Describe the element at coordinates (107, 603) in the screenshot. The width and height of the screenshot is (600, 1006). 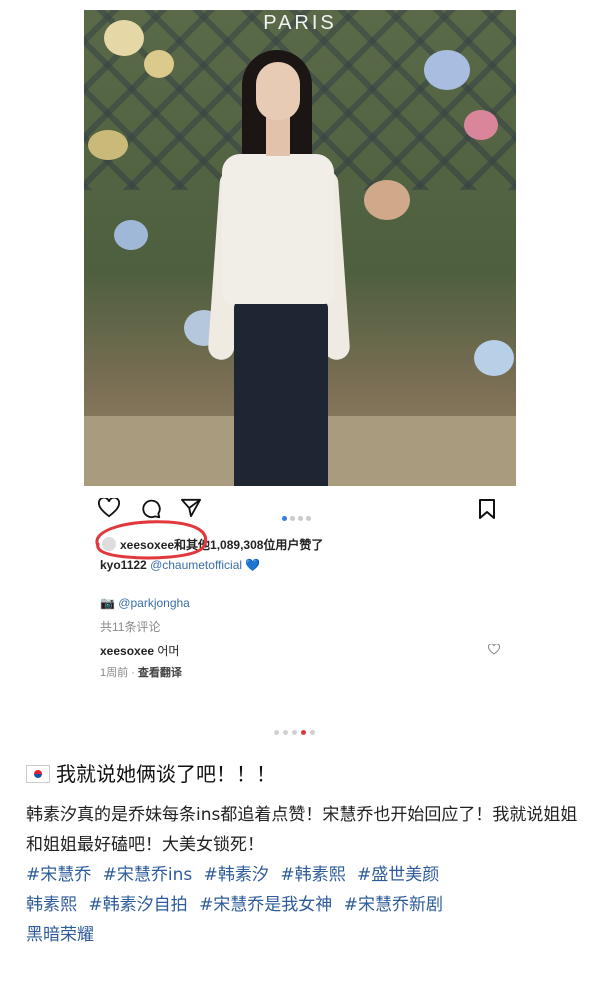
I see `camera-icon: 📷` at that location.